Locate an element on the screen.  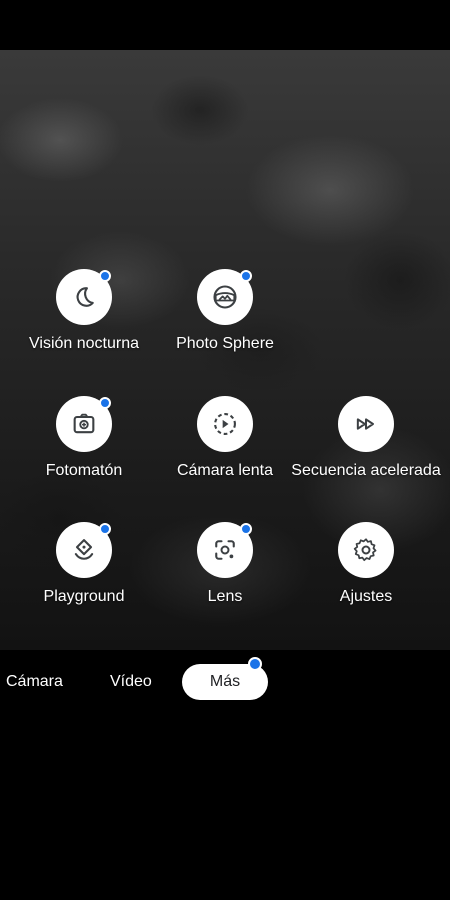
photobooth-icon is located at coordinates (84, 423).